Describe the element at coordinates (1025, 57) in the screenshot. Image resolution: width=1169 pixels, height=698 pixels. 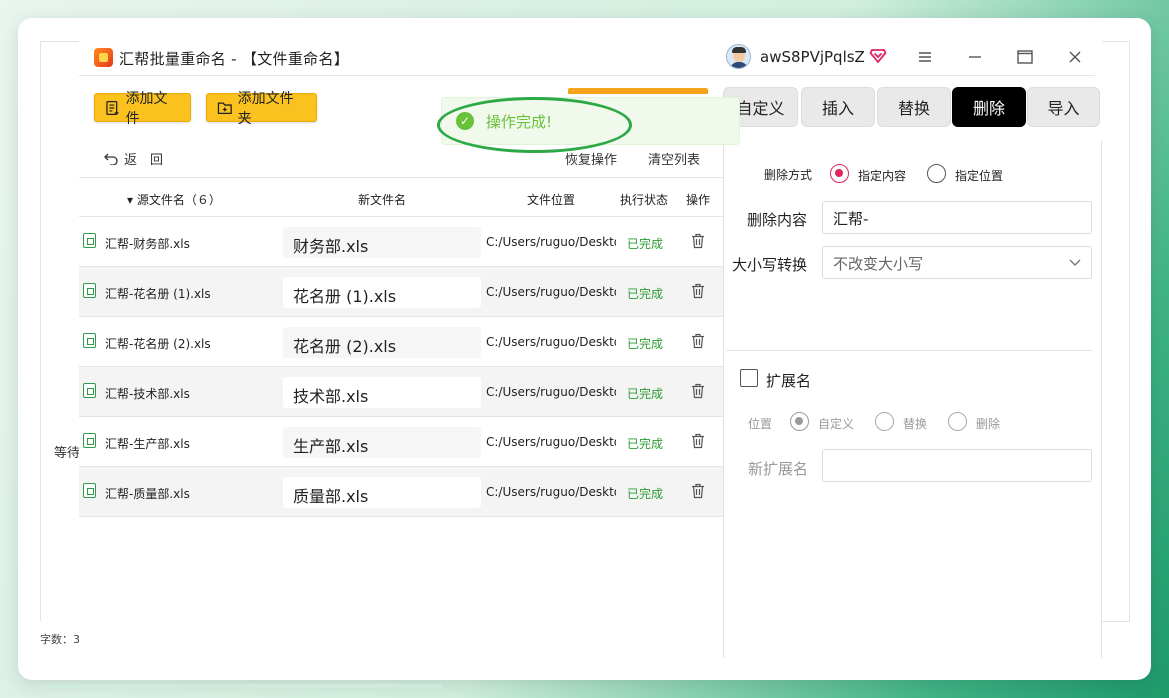
I see `maximize-icon` at that location.